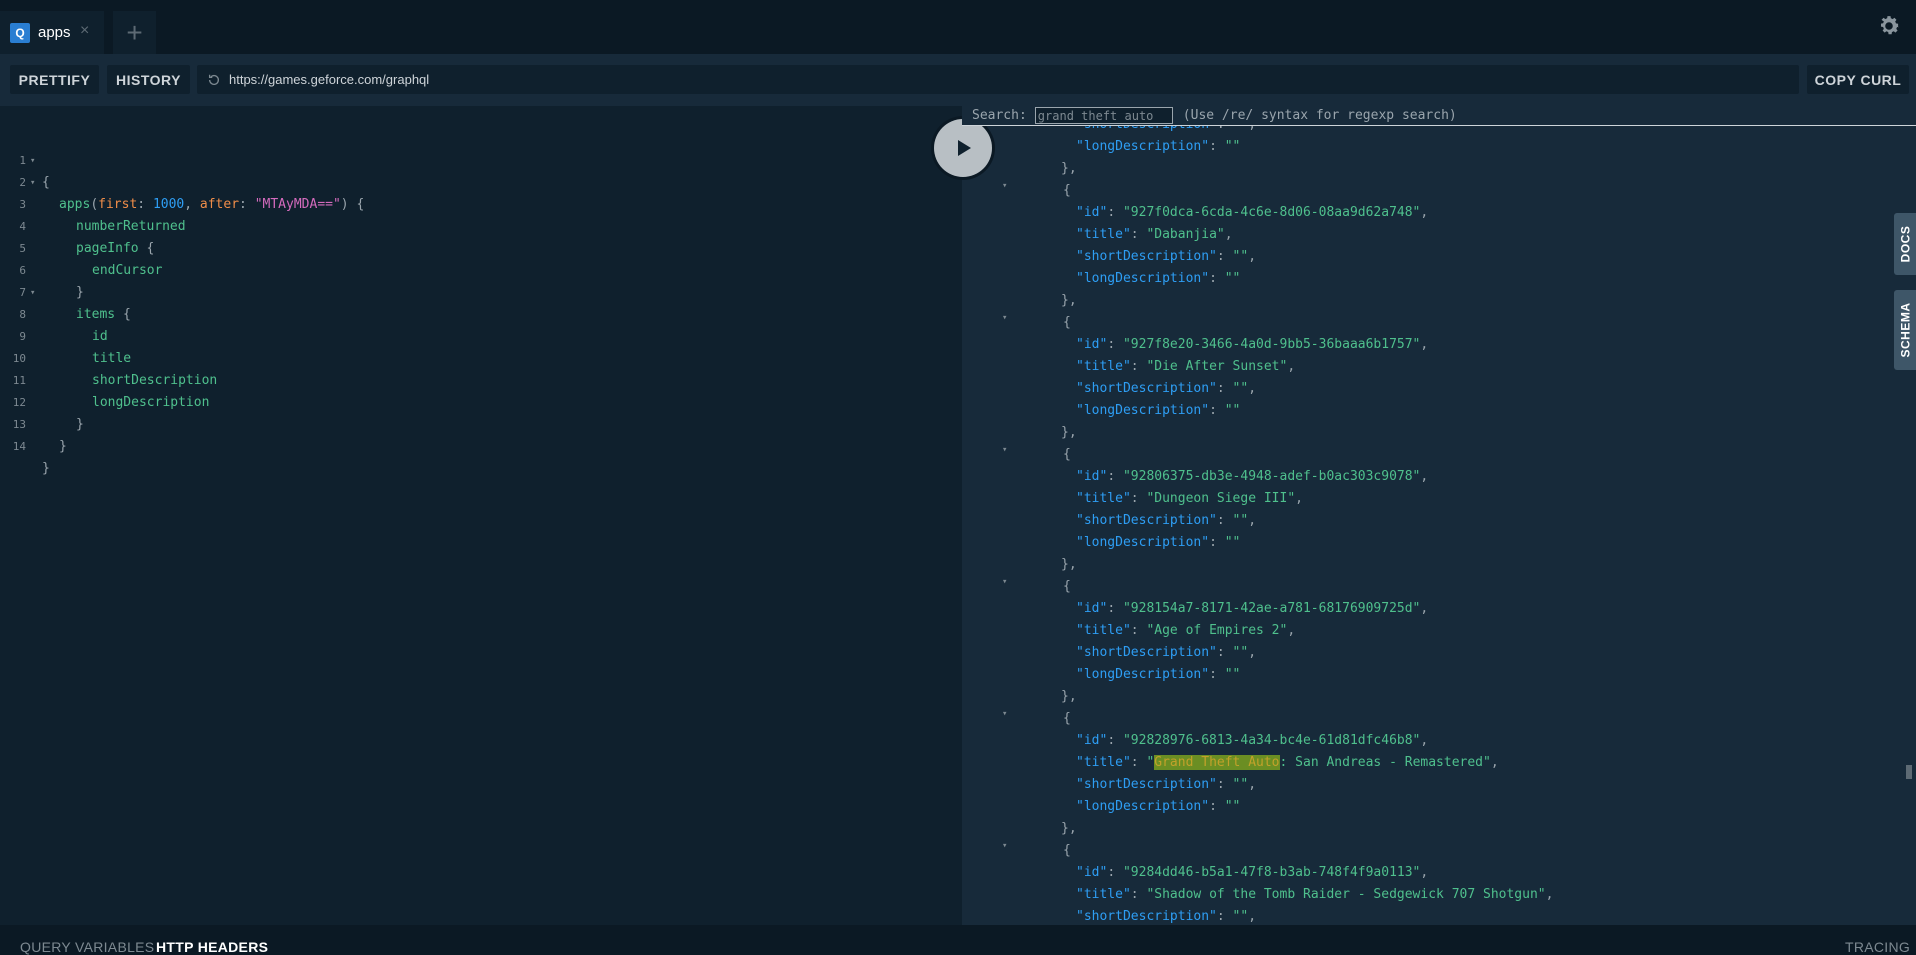 This screenshot has width=1916, height=955. I want to click on code-line: 8 id, so click(53, 313).